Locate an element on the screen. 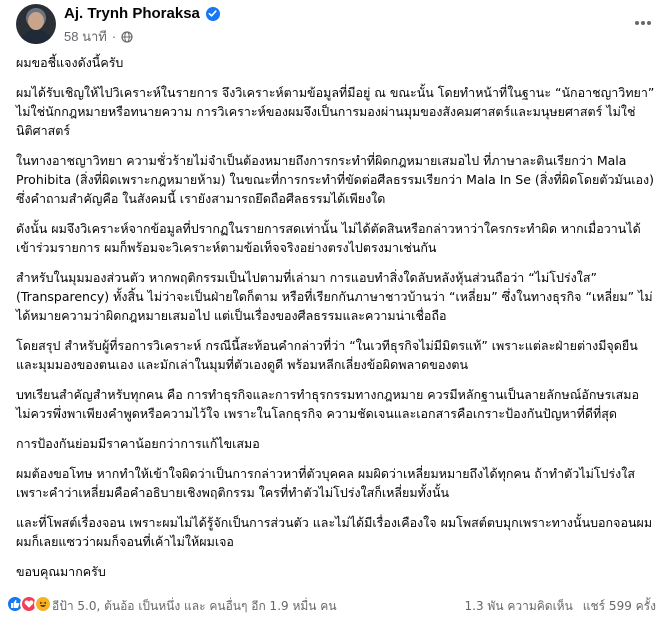  share-count: แชร์ 599 ครั้ง is located at coordinates (619, 606).